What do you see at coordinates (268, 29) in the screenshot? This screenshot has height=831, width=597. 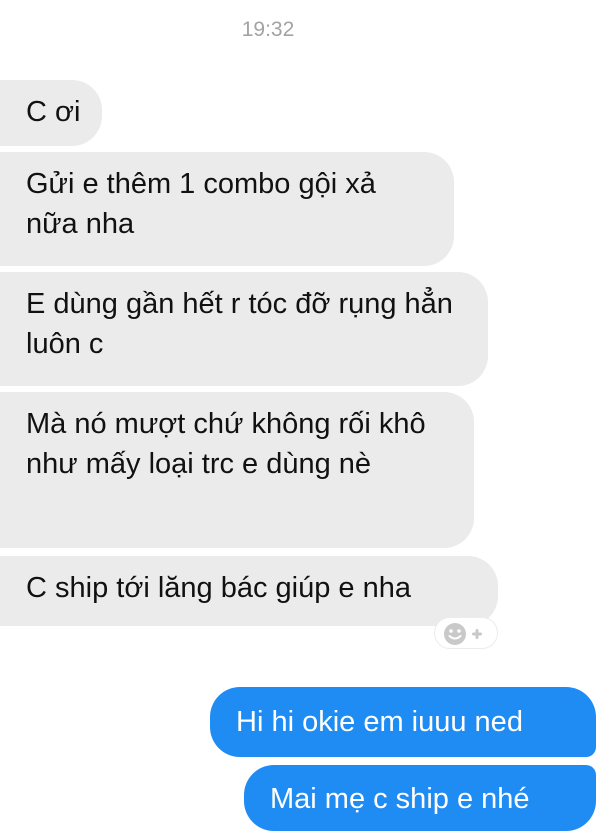 I see `message-timestamp: 19:32` at bounding box center [268, 29].